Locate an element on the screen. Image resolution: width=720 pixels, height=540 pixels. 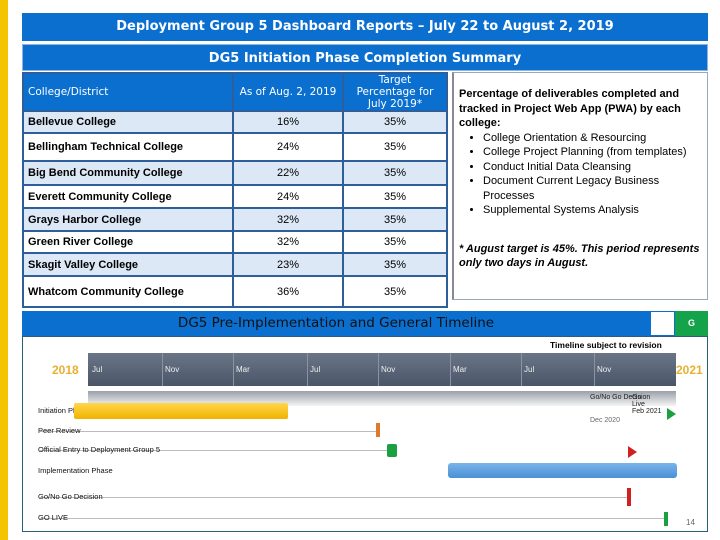
cell-college: Bellevue College is located at coordinates (128, 122).